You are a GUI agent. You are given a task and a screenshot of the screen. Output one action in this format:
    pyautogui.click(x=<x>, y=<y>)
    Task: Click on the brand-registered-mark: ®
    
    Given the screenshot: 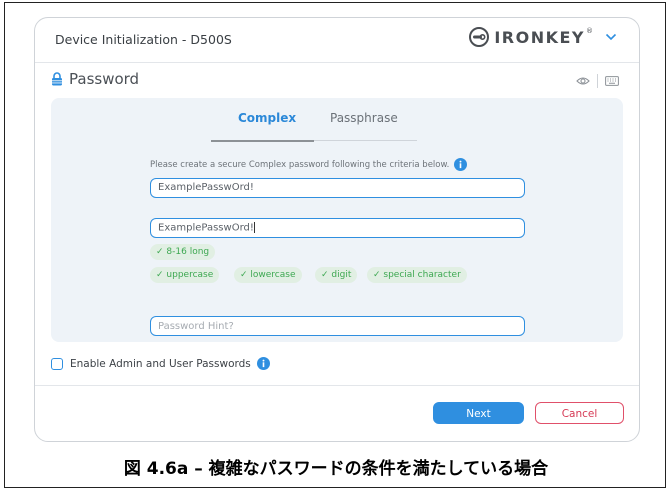 What is the action you would take?
    pyautogui.click(x=589, y=31)
    